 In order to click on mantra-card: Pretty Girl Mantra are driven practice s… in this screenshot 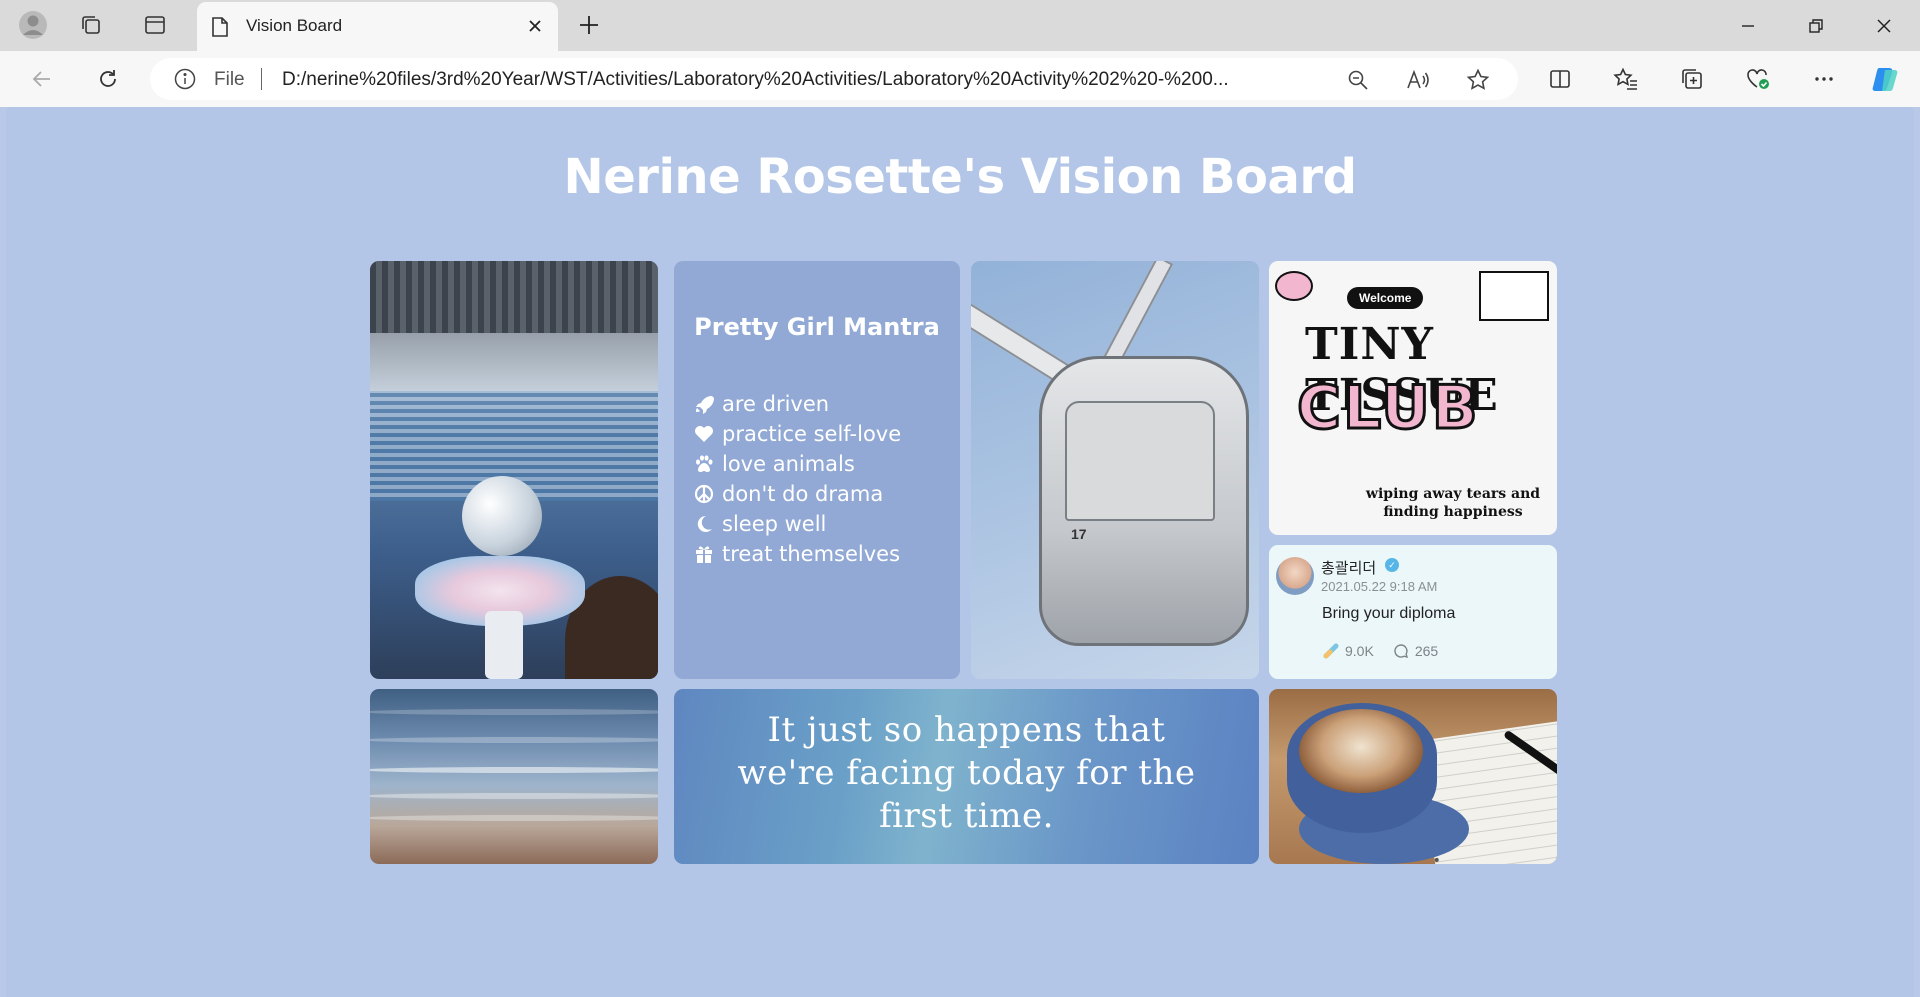, I will do `click(817, 470)`.